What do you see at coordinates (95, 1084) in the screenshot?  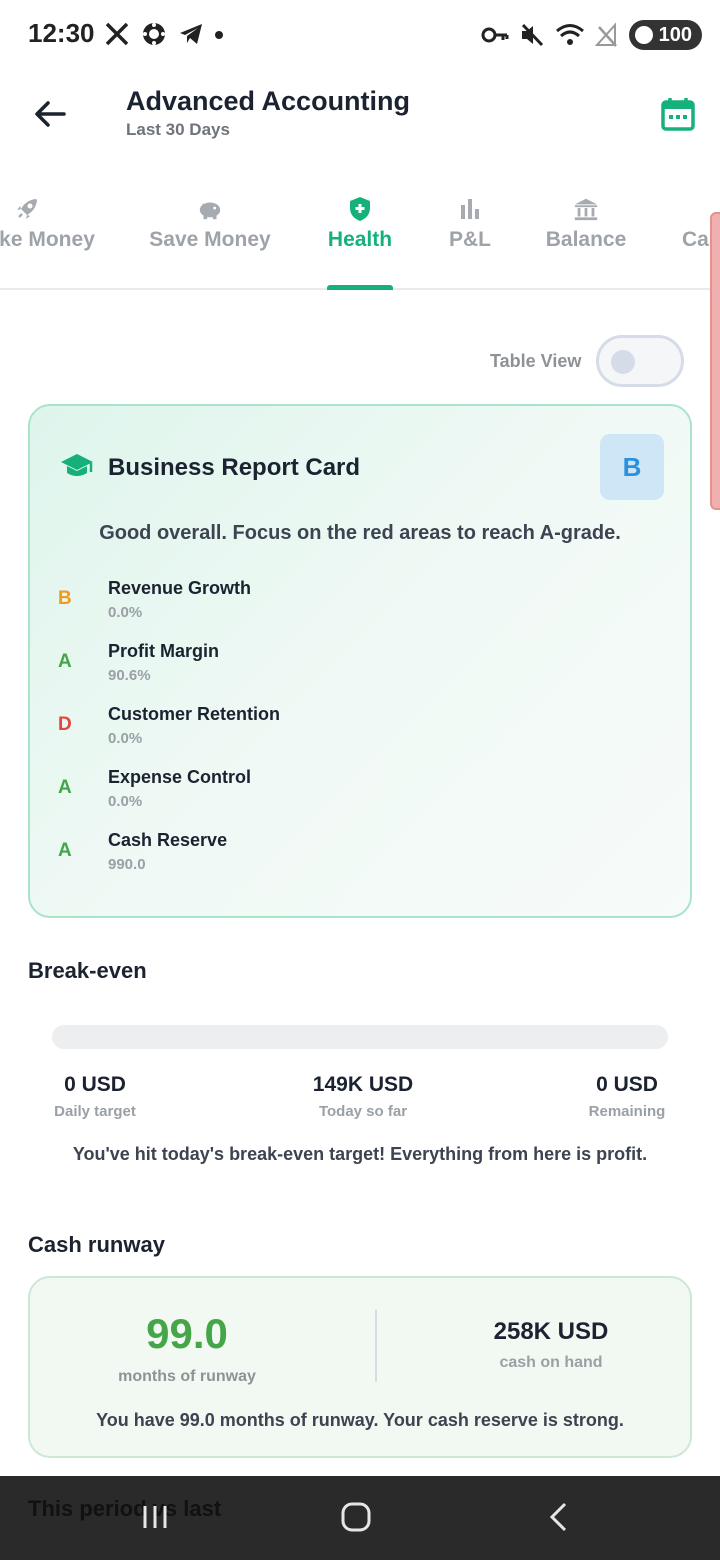 I see `daily-target-value: 0 USD` at bounding box center [95, 1084].